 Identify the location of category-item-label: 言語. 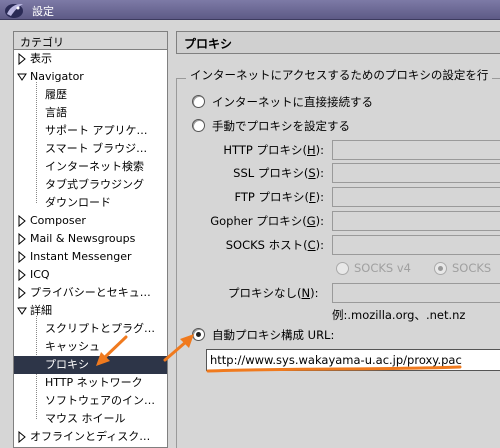
(56, 112).